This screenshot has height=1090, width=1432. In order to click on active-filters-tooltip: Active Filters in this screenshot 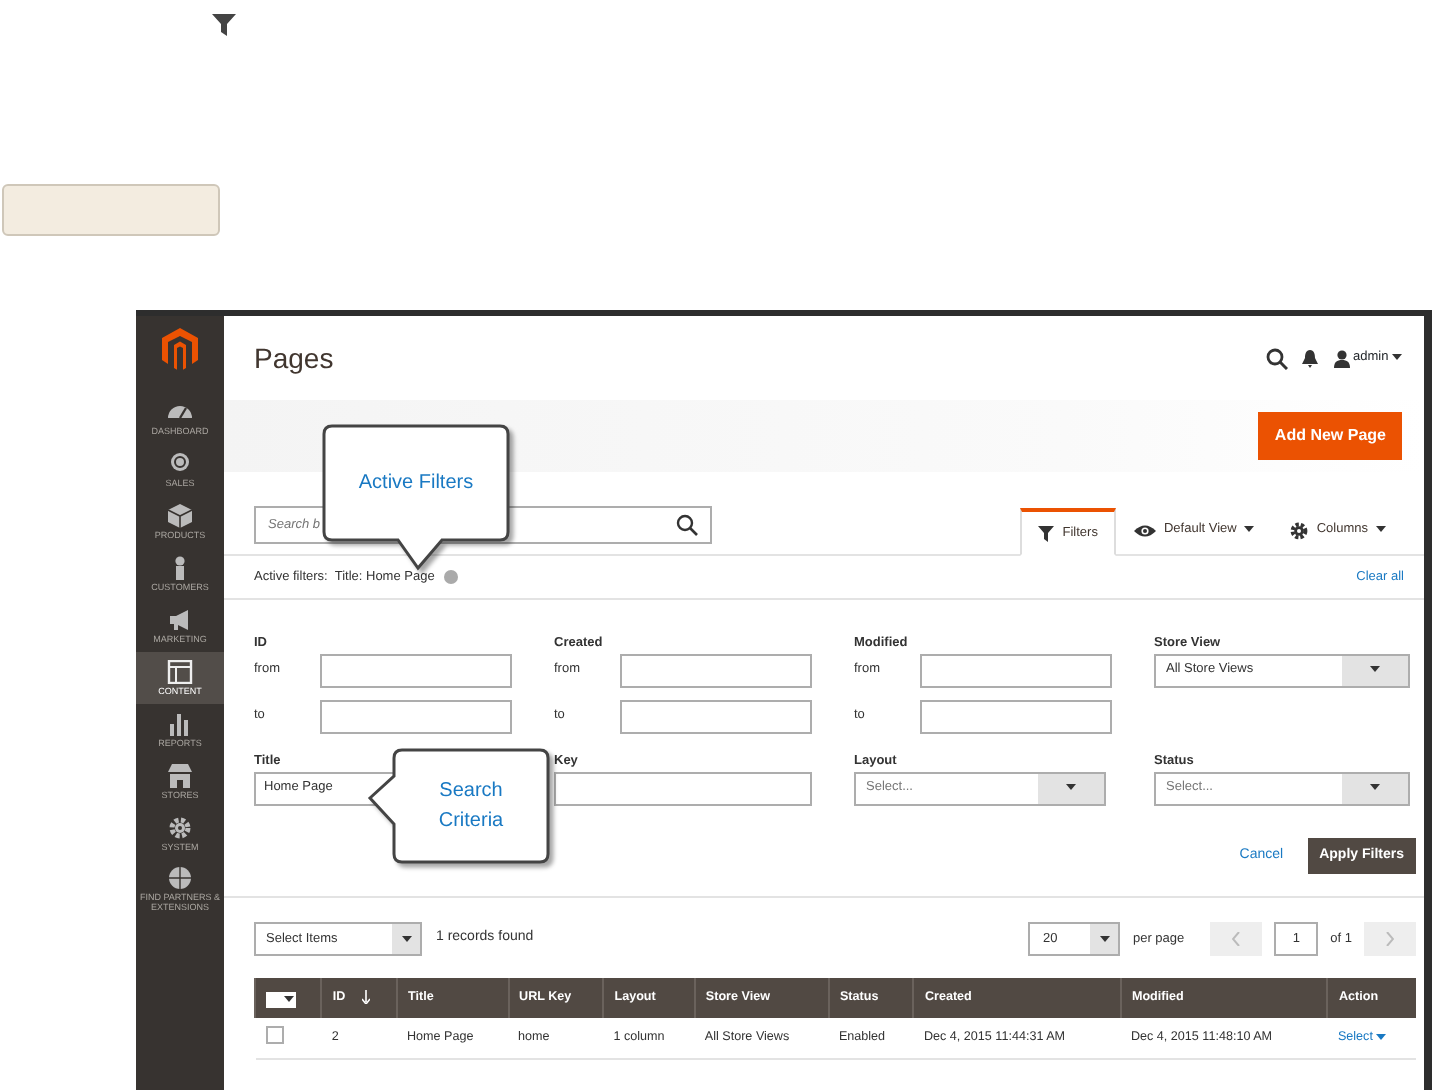, I will do `click(416, 497)`.